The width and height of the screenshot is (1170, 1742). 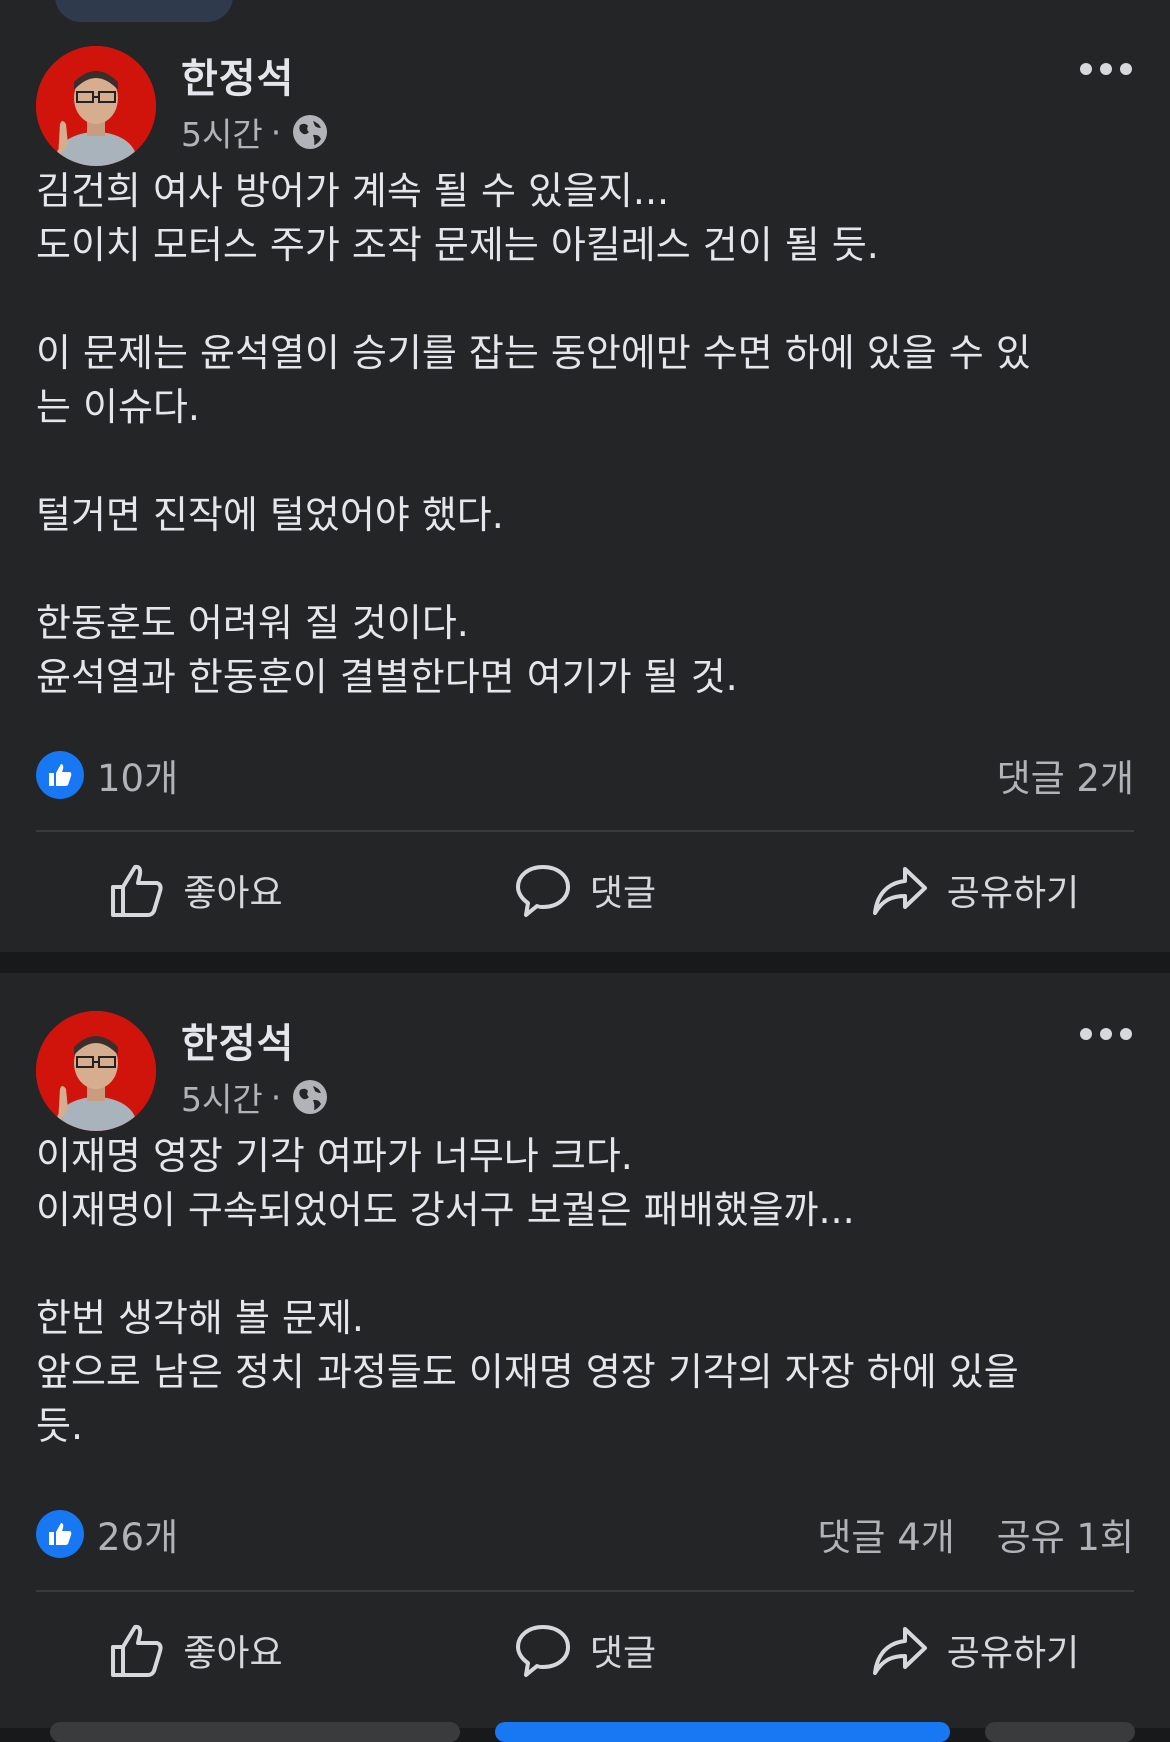 What do you see at coordinates (1065, 778) in the screenshot?
I see `comment-count: 댓글 2개` at bounding box center [1065, 778].